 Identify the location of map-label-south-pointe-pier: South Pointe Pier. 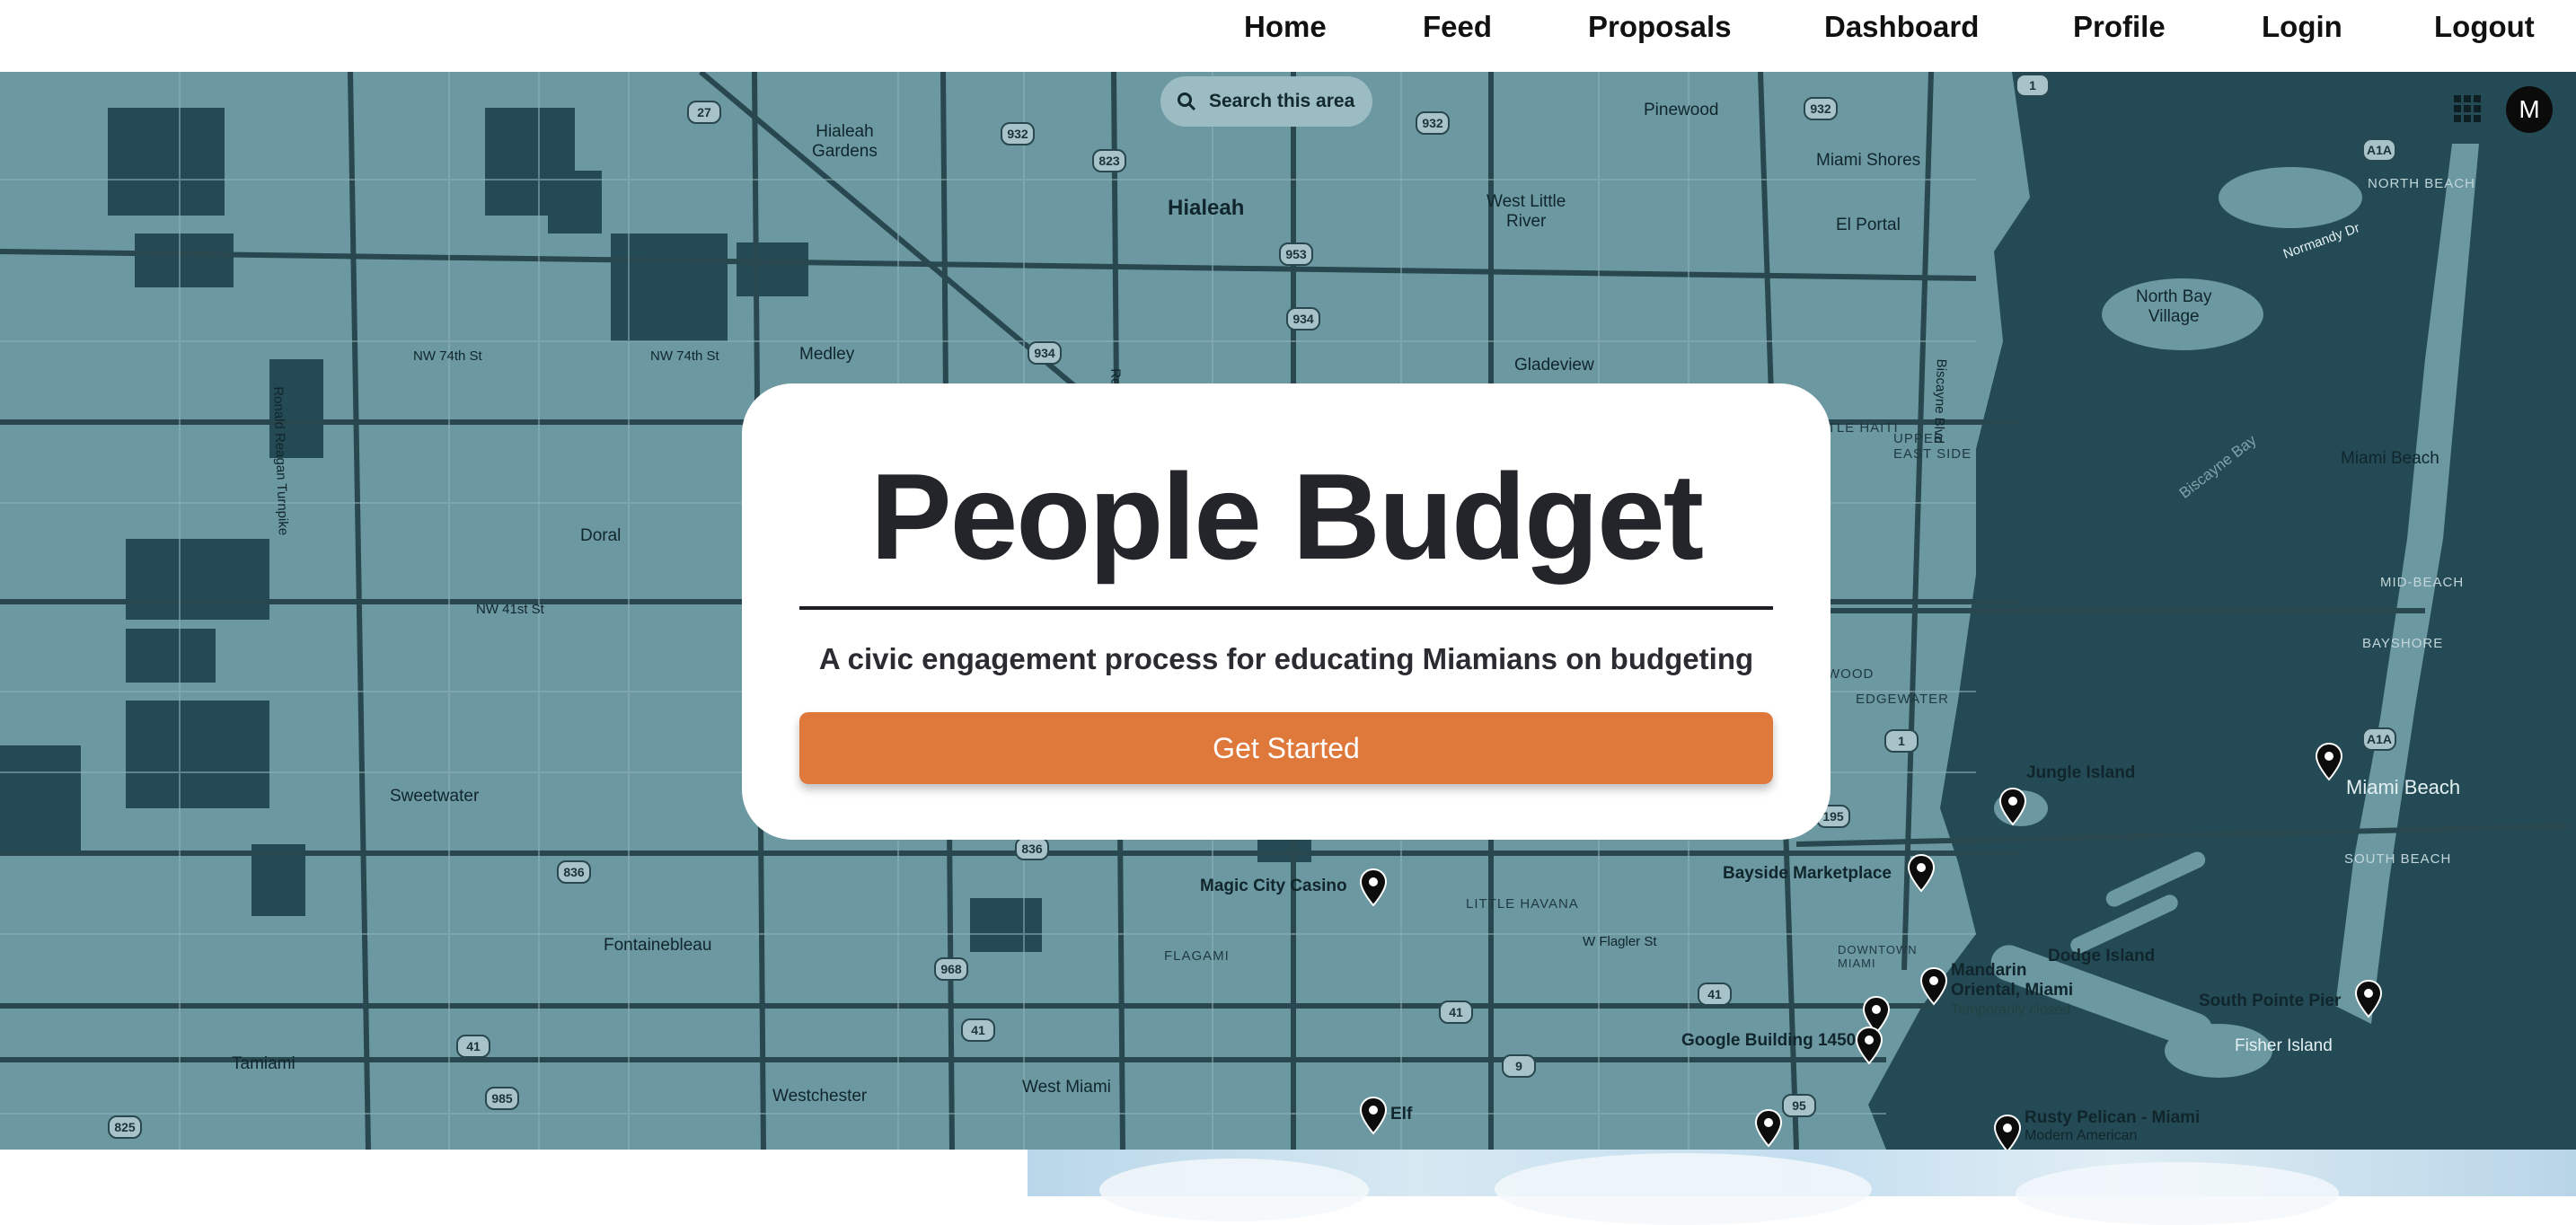
(2270, 1000).